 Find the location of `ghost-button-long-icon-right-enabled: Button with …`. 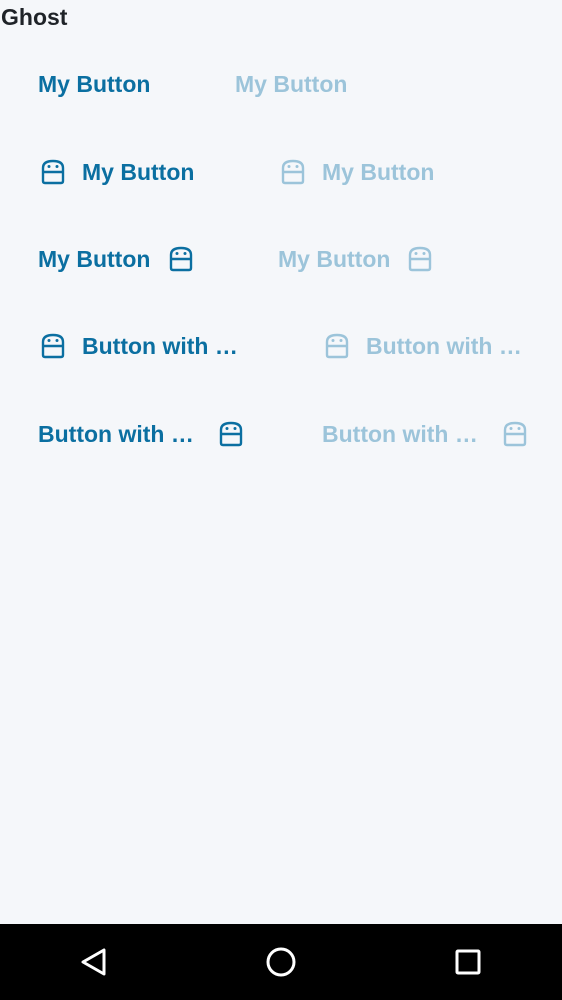

ghost-button-long-icon-right-enabled: Button with … is located at coordinates (141, 434).